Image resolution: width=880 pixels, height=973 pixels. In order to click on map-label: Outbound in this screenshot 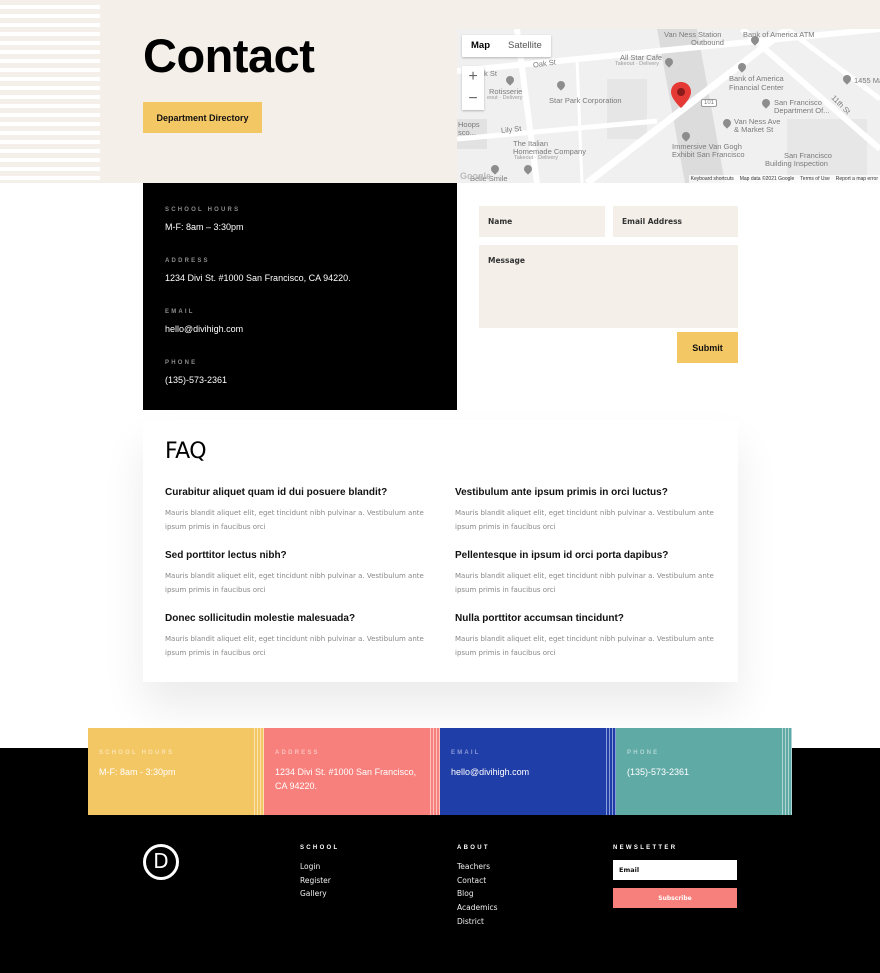, I will do `click(707, 42)`.